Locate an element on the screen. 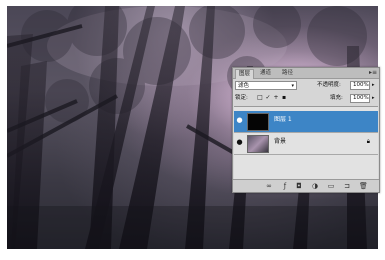  new-layer-icon: ⊐ is located at coordinates (347, 186).